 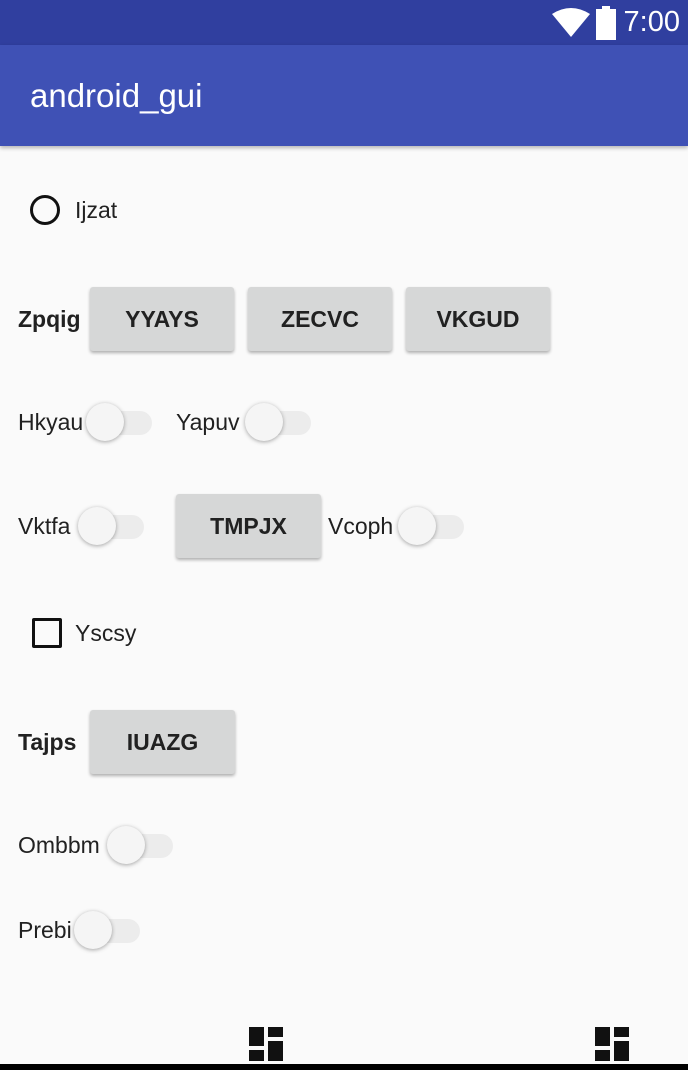 What do you see at coordinates (162, 742) in the screenshot?
I see `iuazg-button: IUAZG` at bounding box center [162, 742].